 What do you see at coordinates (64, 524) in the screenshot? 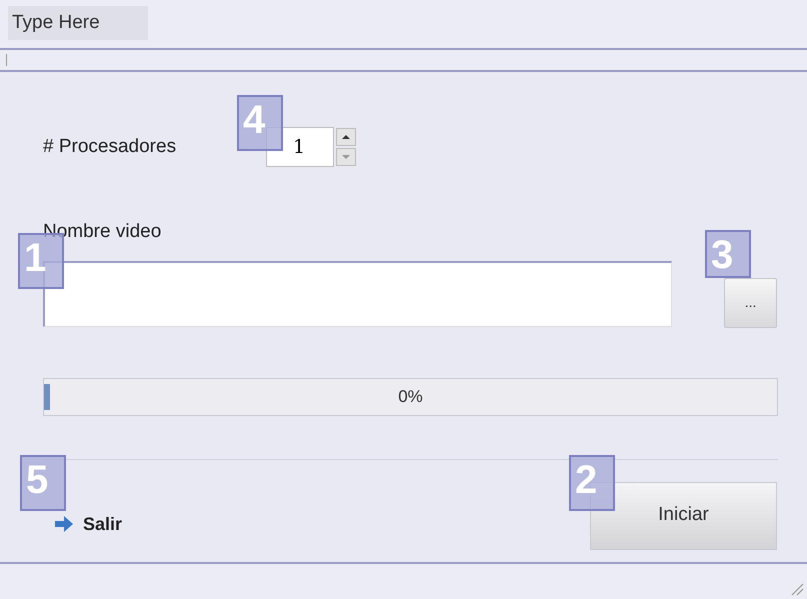
I see `arrow-right-icon` at bounding box center [64, 524].